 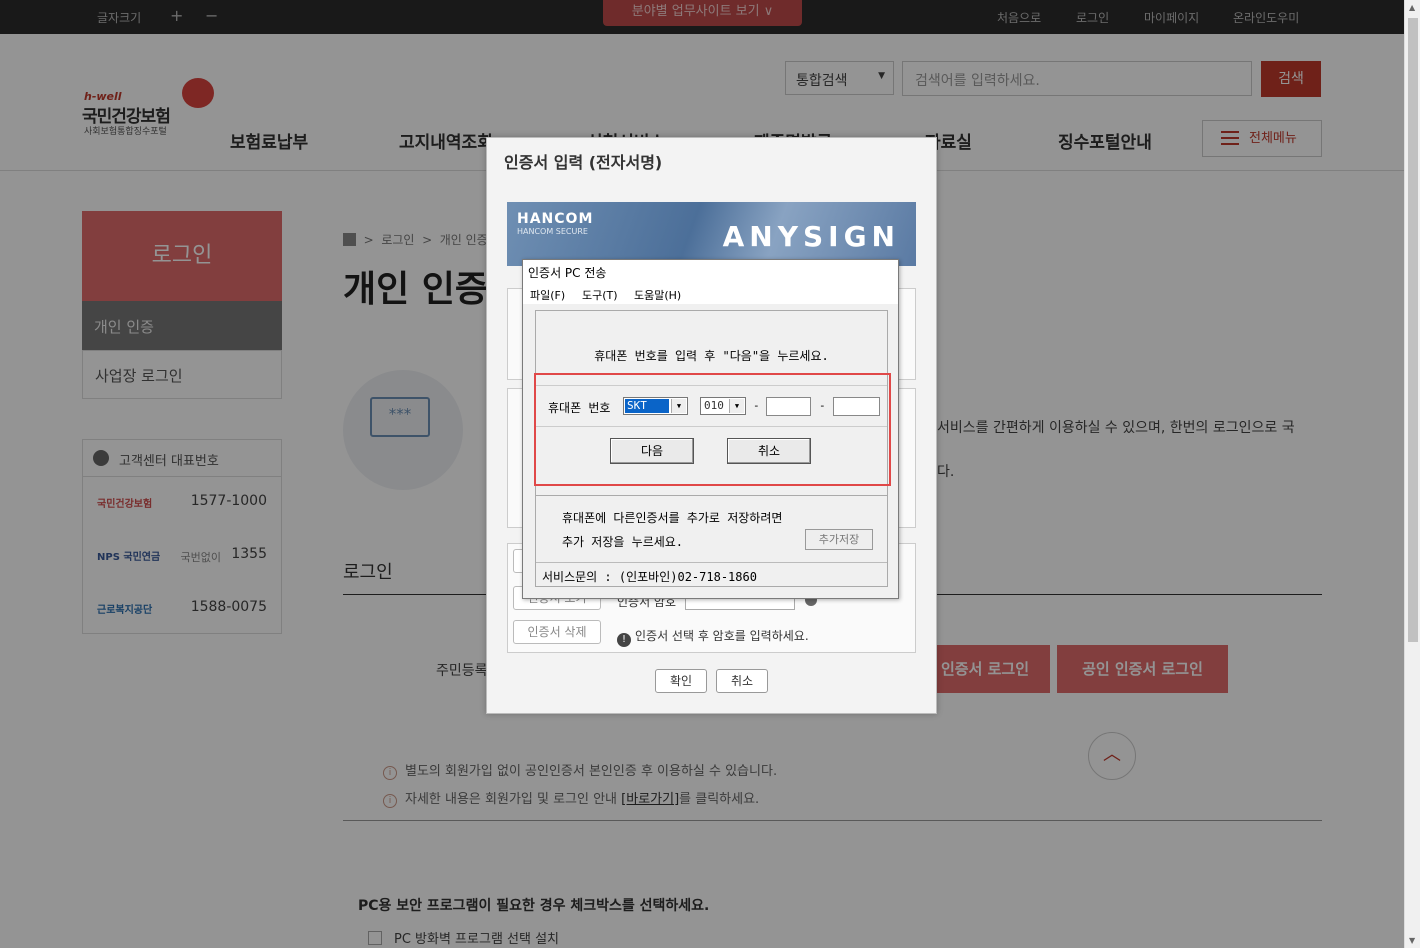 I want to click on cert-warning: ! 인증서 선택 후 암호를 입력하세요., so click(x=713, y=637).